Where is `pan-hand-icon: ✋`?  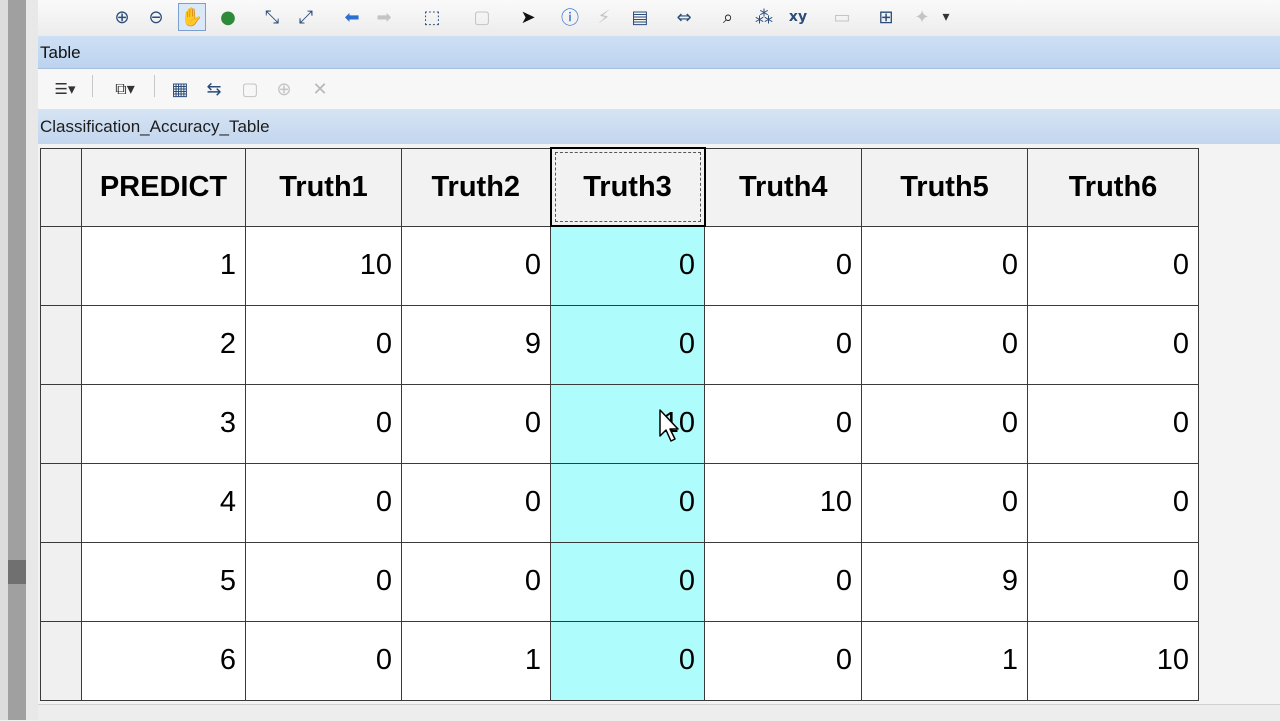
pan-hand-icon: ✋ is located at coordinates (192, 17).